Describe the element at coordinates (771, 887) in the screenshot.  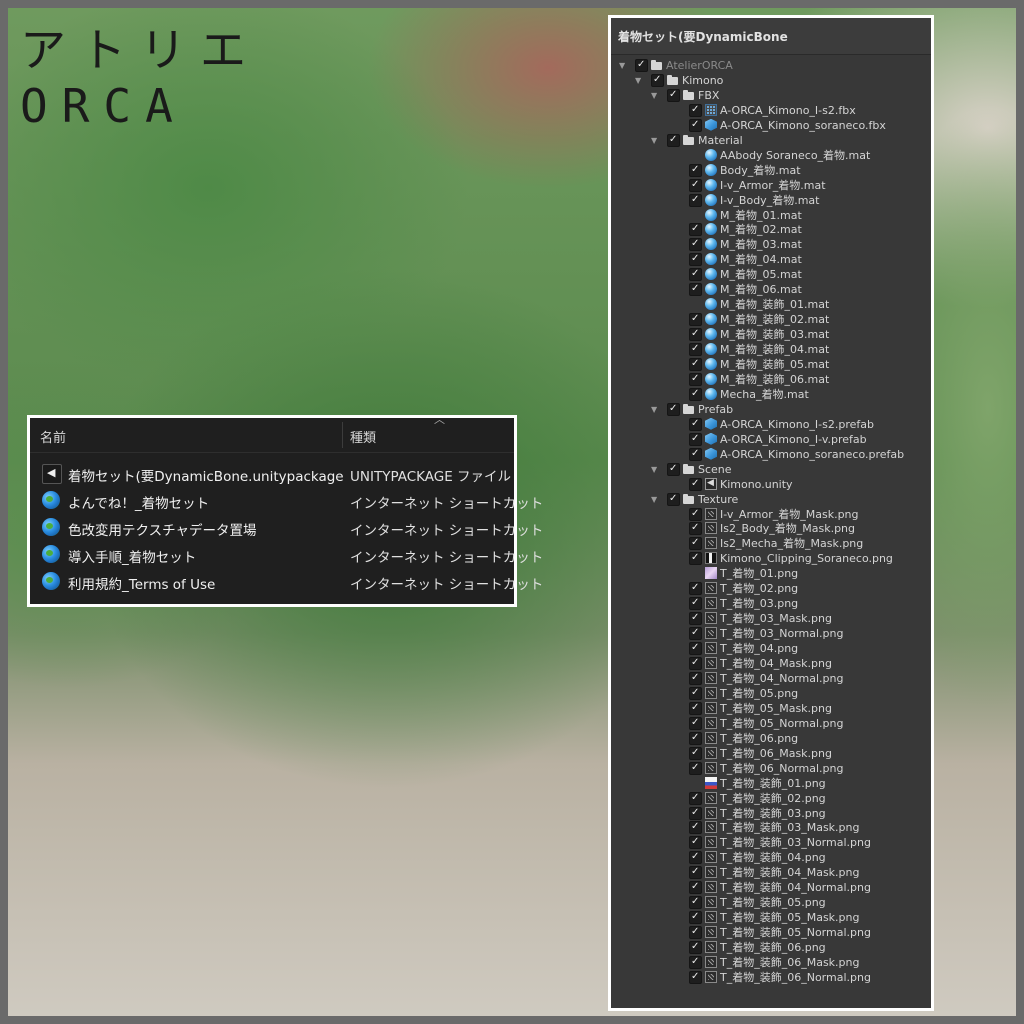
I see `tree-item: T_着物_装飾_04_Normal.png` at that location.